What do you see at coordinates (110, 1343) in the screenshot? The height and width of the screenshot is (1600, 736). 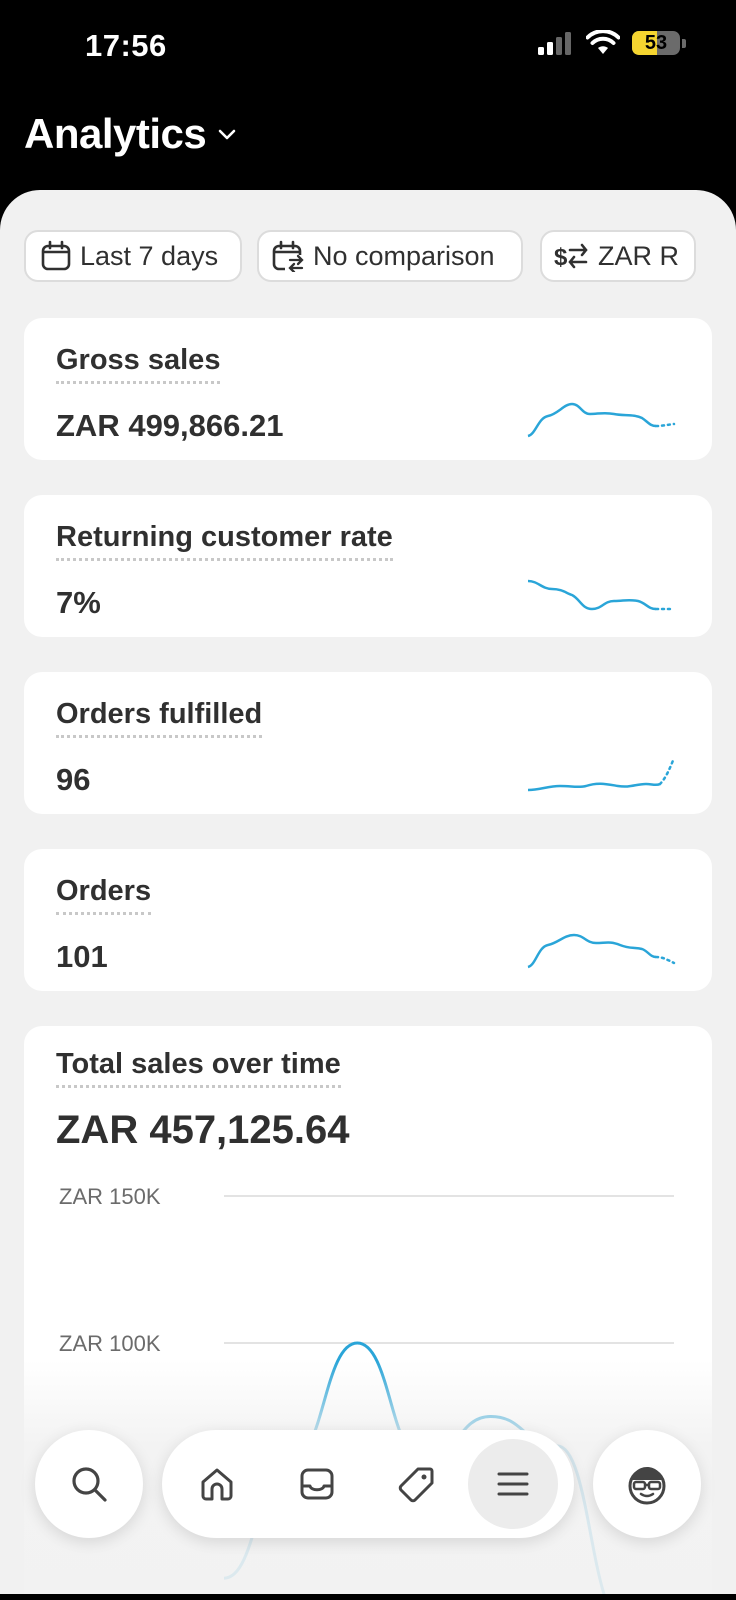 I see `y-tick-label: ZAR 100K` at bounding box center [110, 1343].